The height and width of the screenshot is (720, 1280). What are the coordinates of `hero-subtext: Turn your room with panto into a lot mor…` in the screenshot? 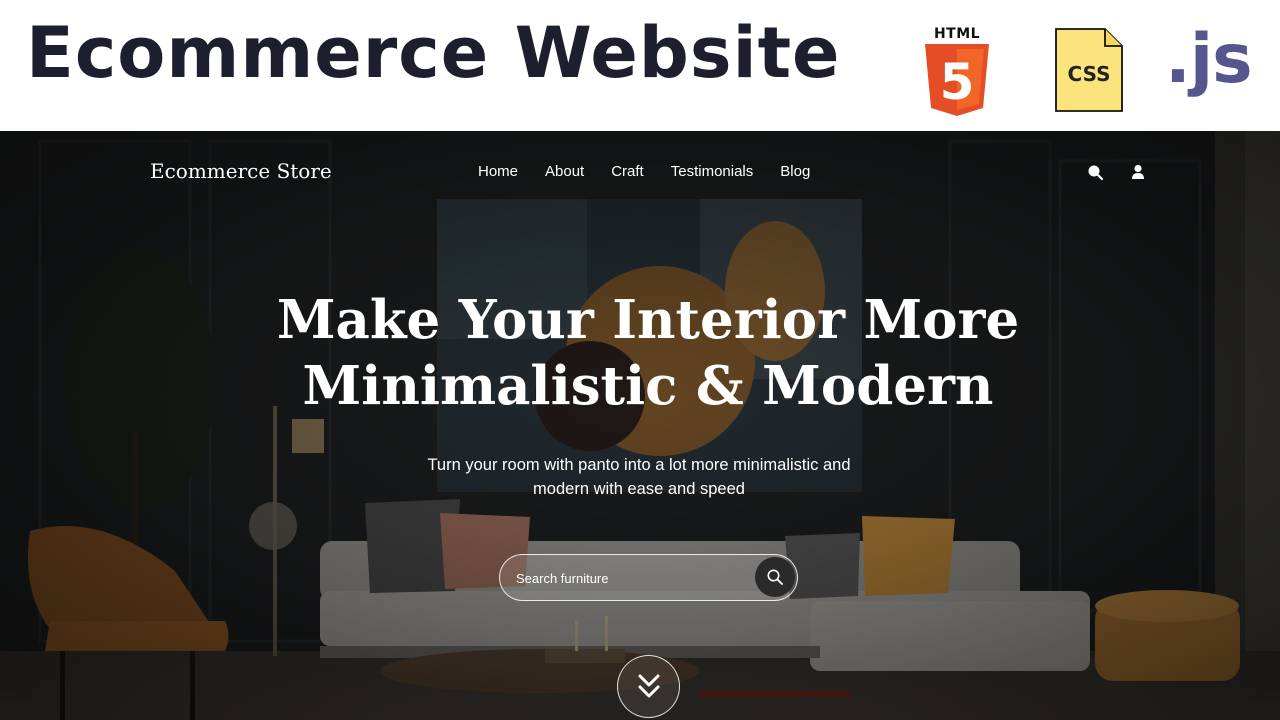 It's located at (639, 477).